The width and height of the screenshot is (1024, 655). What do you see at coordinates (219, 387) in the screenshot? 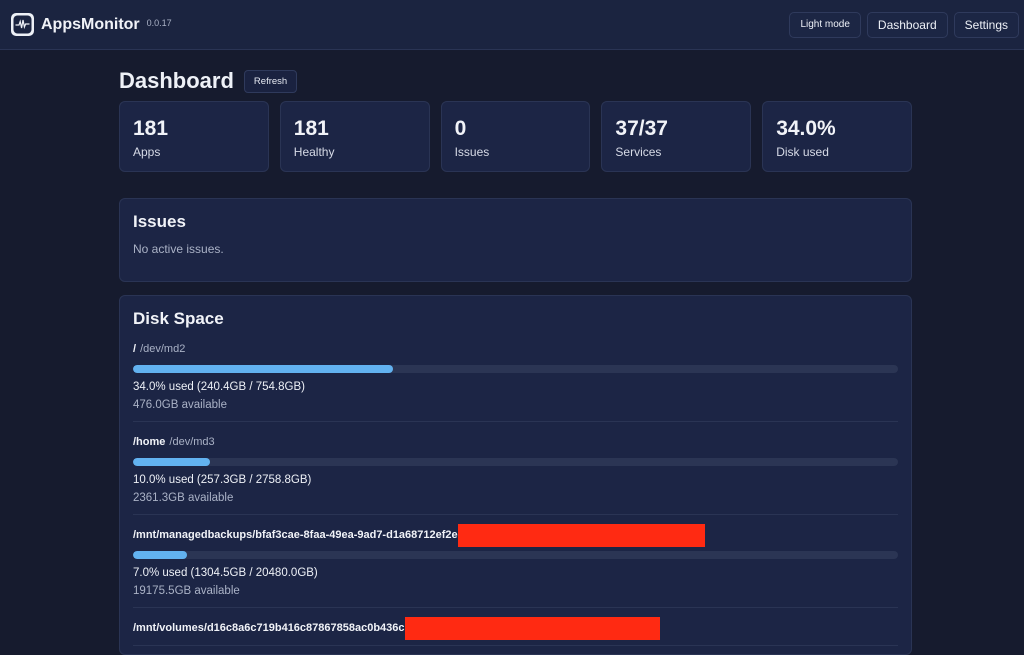
I see `usage-text: 34.0% used (240.4GB / 754.8GB)` at bounding box center [219, 387].